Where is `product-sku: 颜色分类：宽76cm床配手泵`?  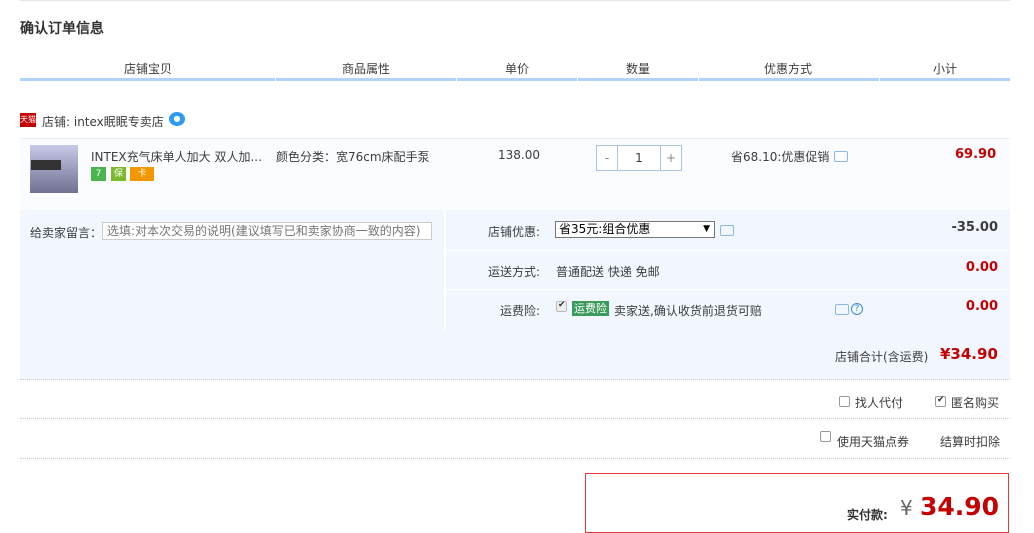
product-sku: 颜色分类：宽76cm床配手泵 is located at coordinates (353, 157).